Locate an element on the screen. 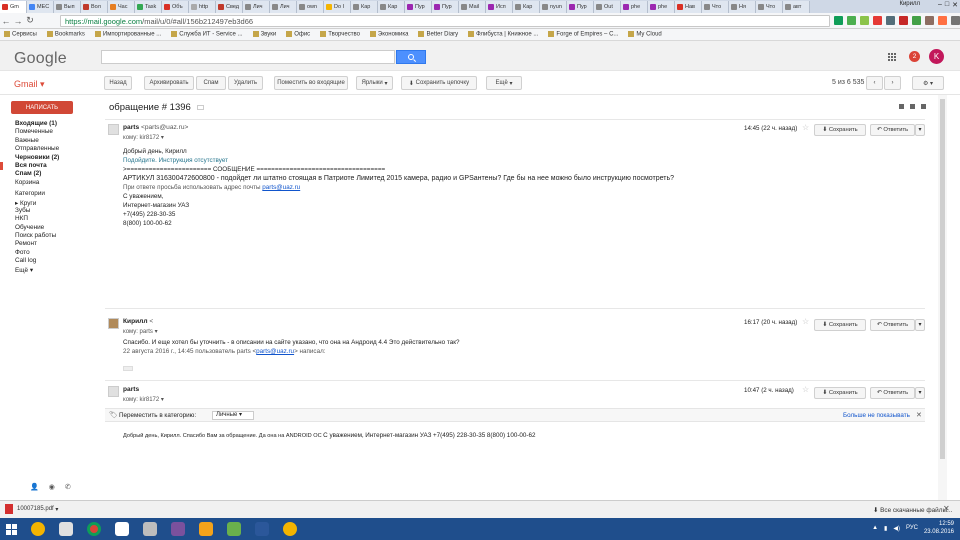 This screenshot has width=960, height=540. sidebar-item: Категории is located at coordinates (50, 194).